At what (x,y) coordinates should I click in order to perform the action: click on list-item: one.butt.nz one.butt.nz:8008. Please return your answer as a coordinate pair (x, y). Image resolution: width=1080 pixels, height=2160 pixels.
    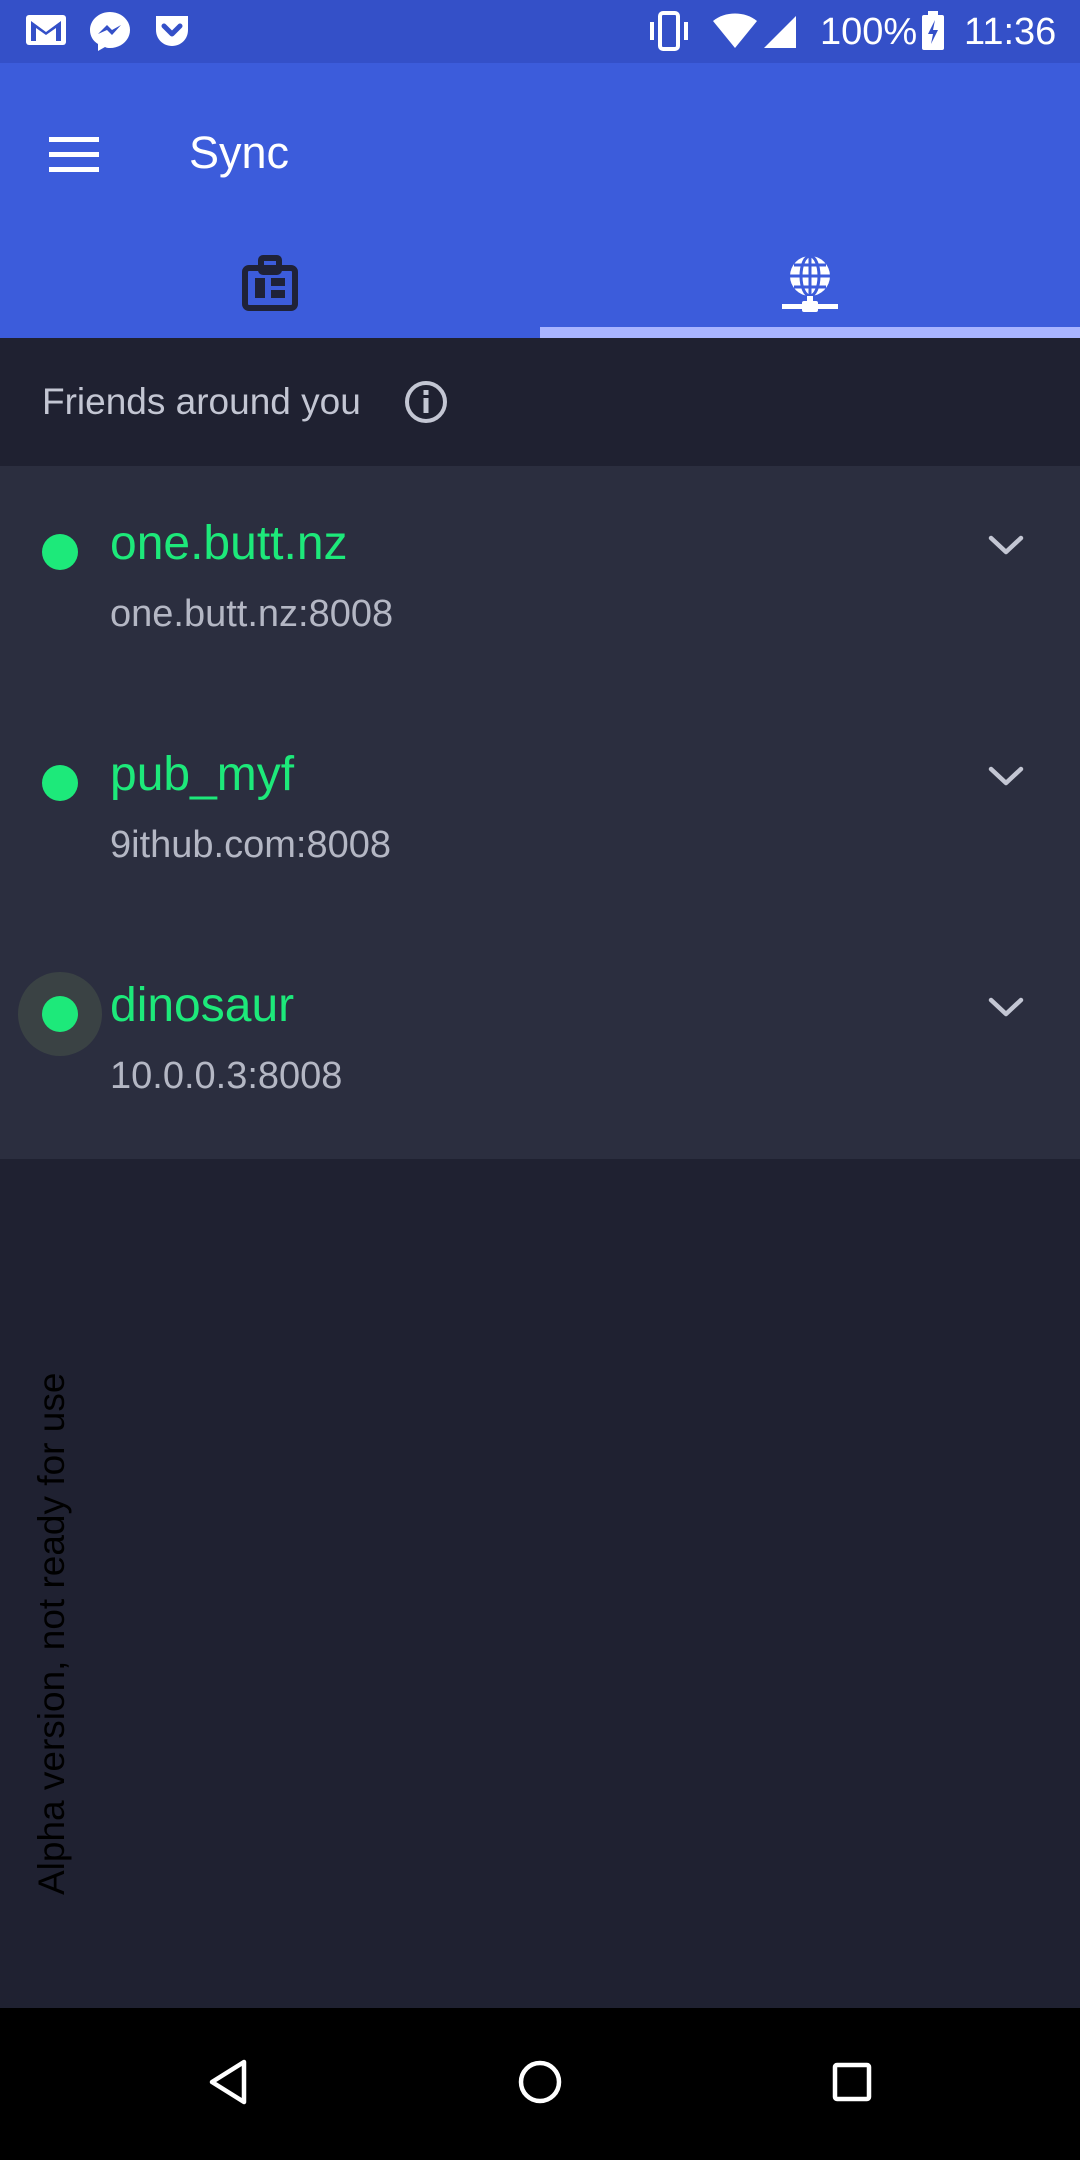
    Looking at the image, I should click on (540, 581).